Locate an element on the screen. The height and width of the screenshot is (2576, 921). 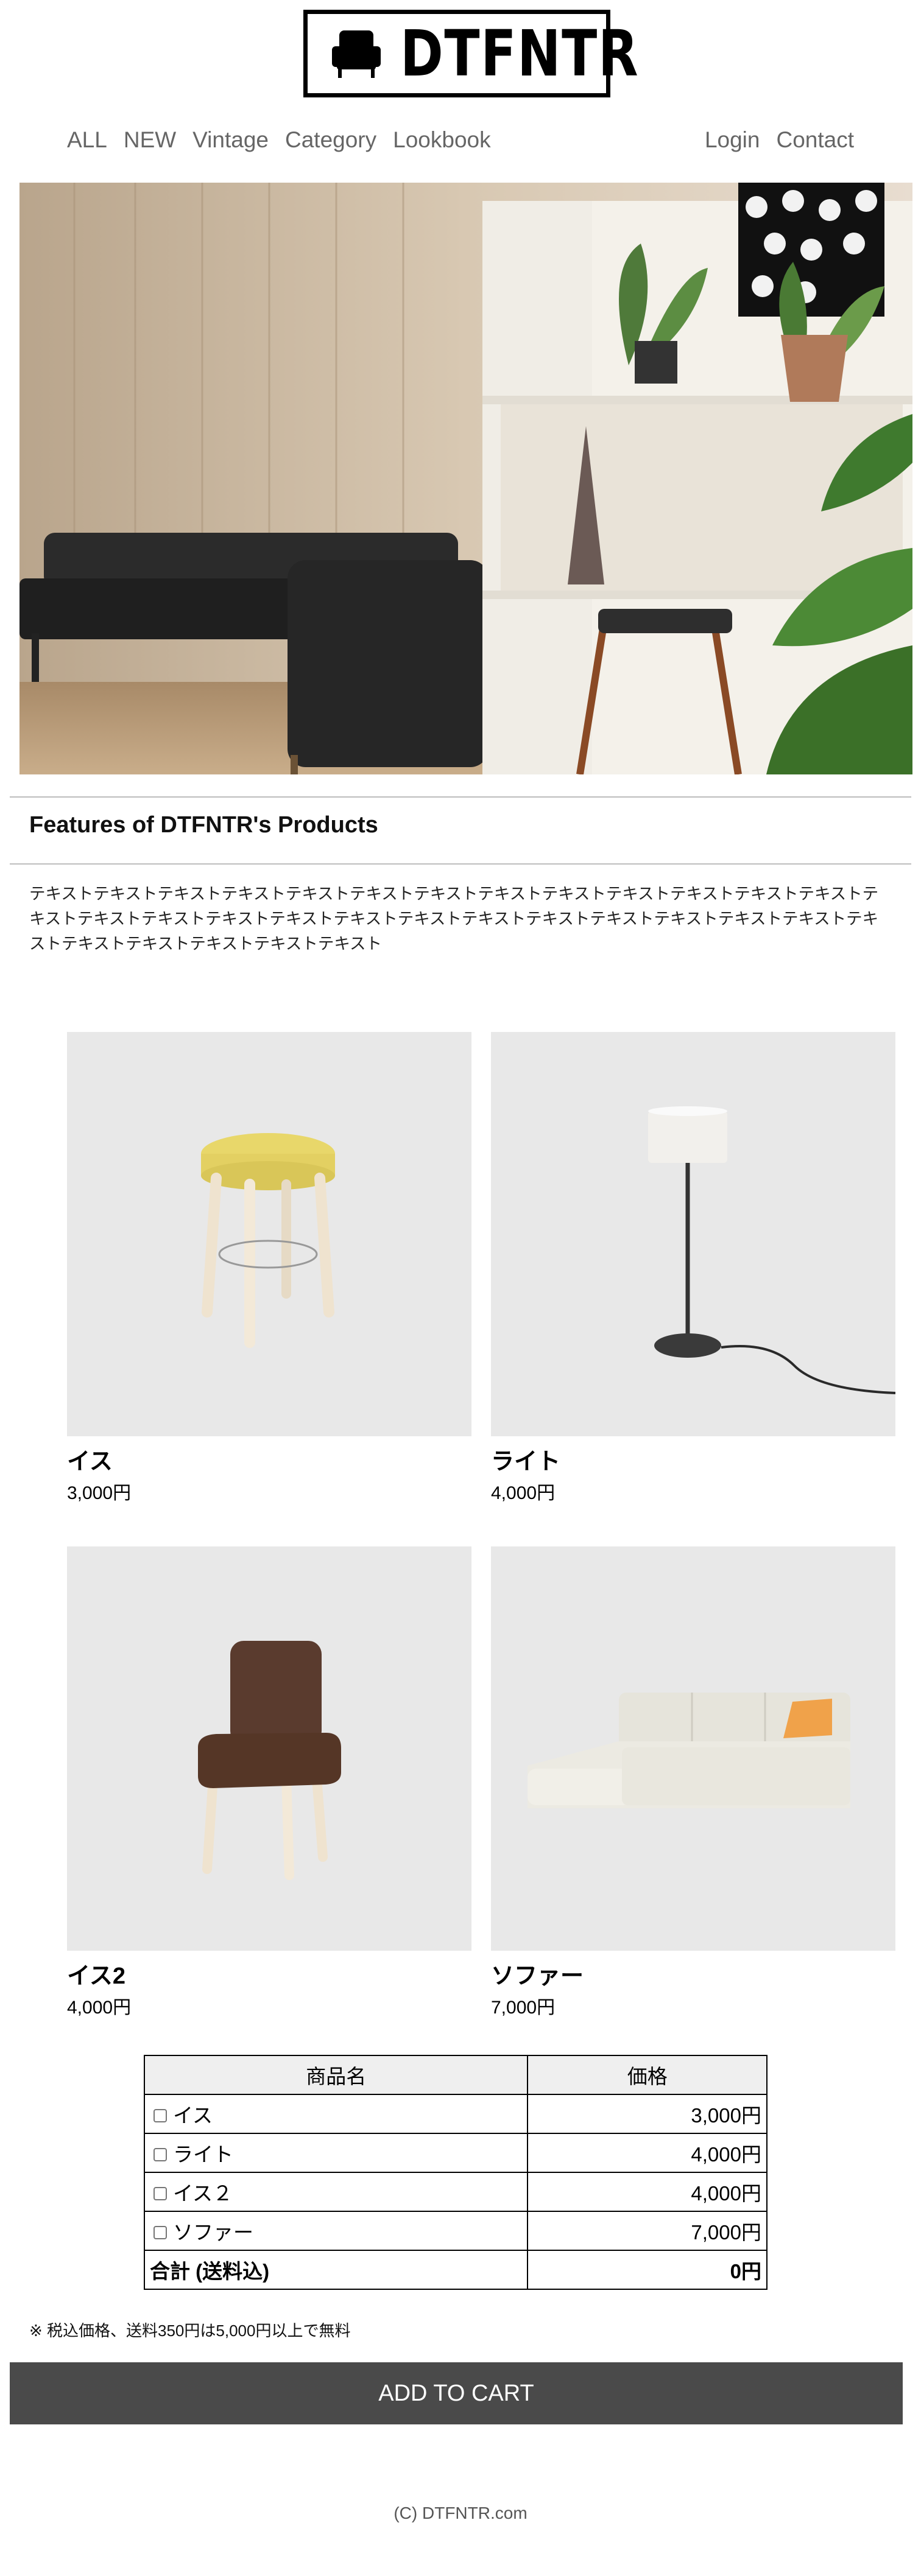
product-name: ライト is located at coordinates (693, 1461).